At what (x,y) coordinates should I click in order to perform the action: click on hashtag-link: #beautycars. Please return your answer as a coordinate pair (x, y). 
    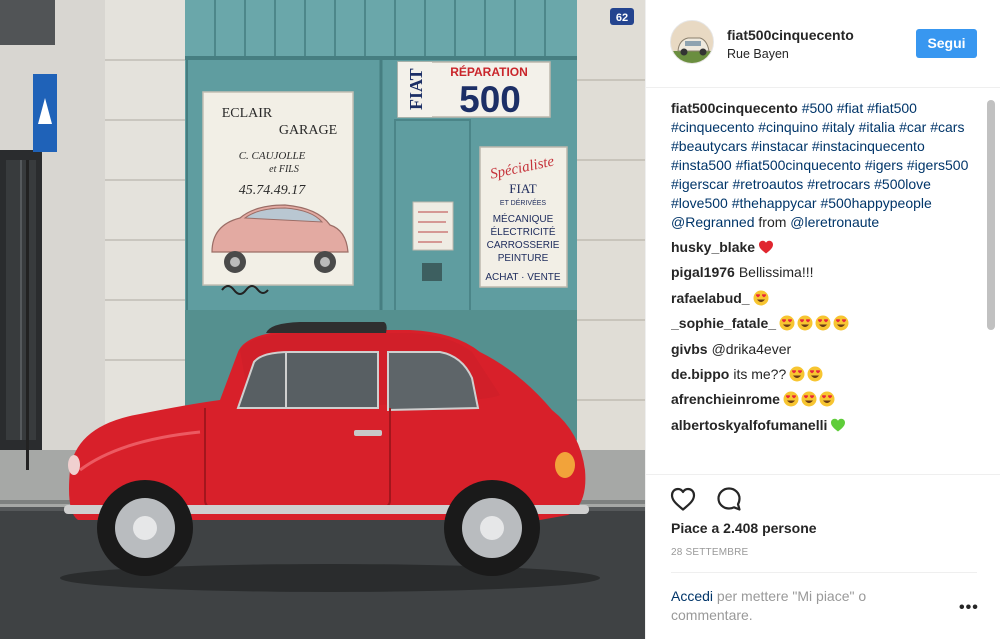
    Looking at the image, I should click on (709, 146).